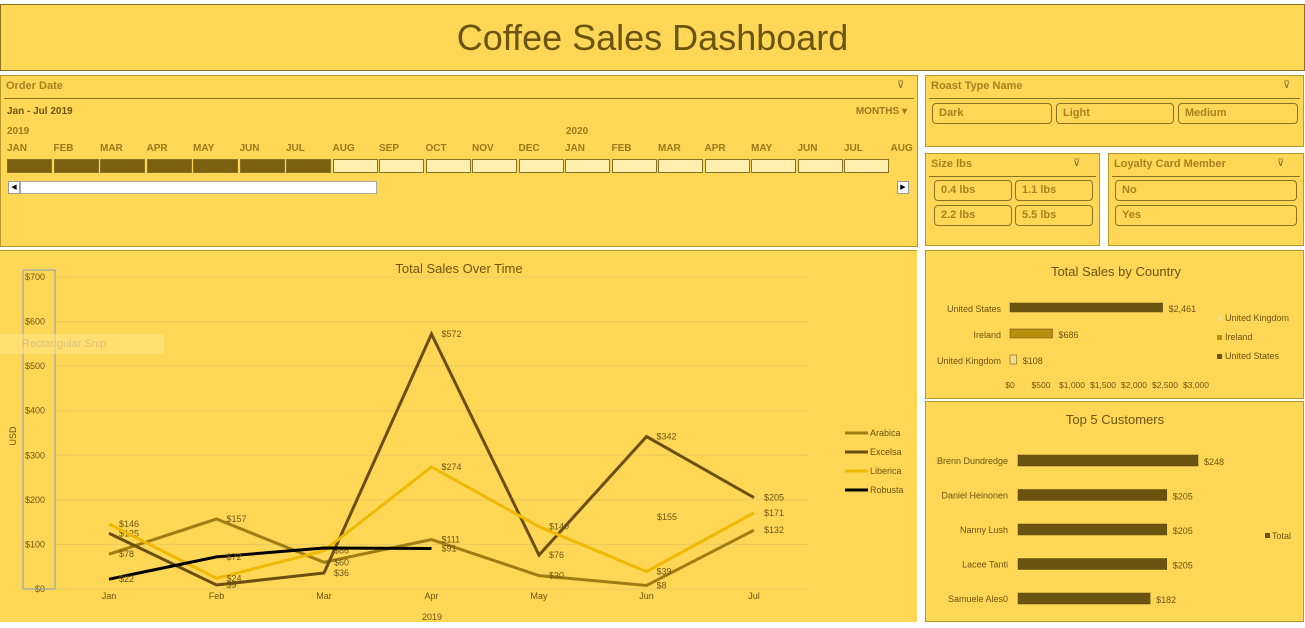 This screenshot has width=1305, height=628. Describe the element at coordinates (449, 548) in the screenshot. I see `data-label: $91` at that location.